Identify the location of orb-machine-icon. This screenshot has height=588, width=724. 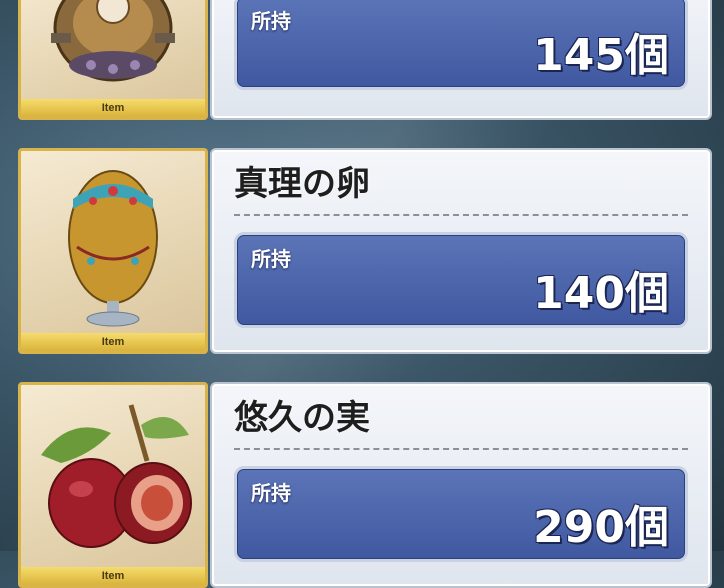
(113, 41).